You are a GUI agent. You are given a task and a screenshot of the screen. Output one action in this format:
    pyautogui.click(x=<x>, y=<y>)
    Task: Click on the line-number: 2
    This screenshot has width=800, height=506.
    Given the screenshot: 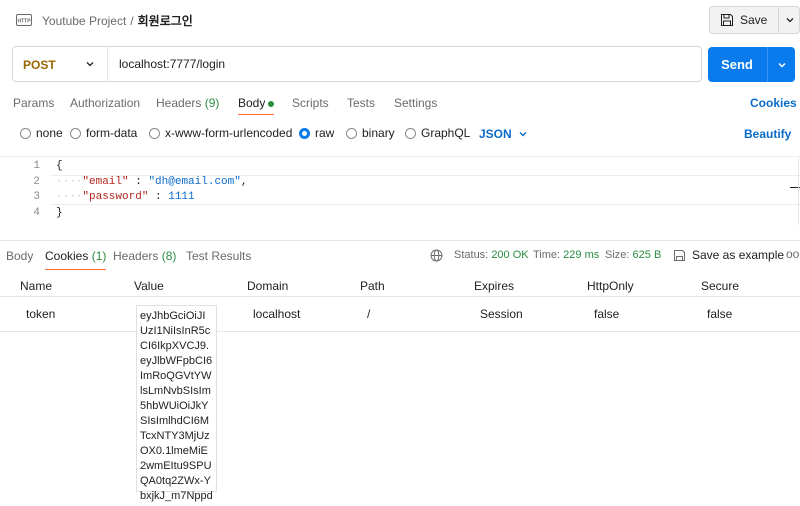 What is the action you would take?
    pyautogui.click(x=36, y=182)
    